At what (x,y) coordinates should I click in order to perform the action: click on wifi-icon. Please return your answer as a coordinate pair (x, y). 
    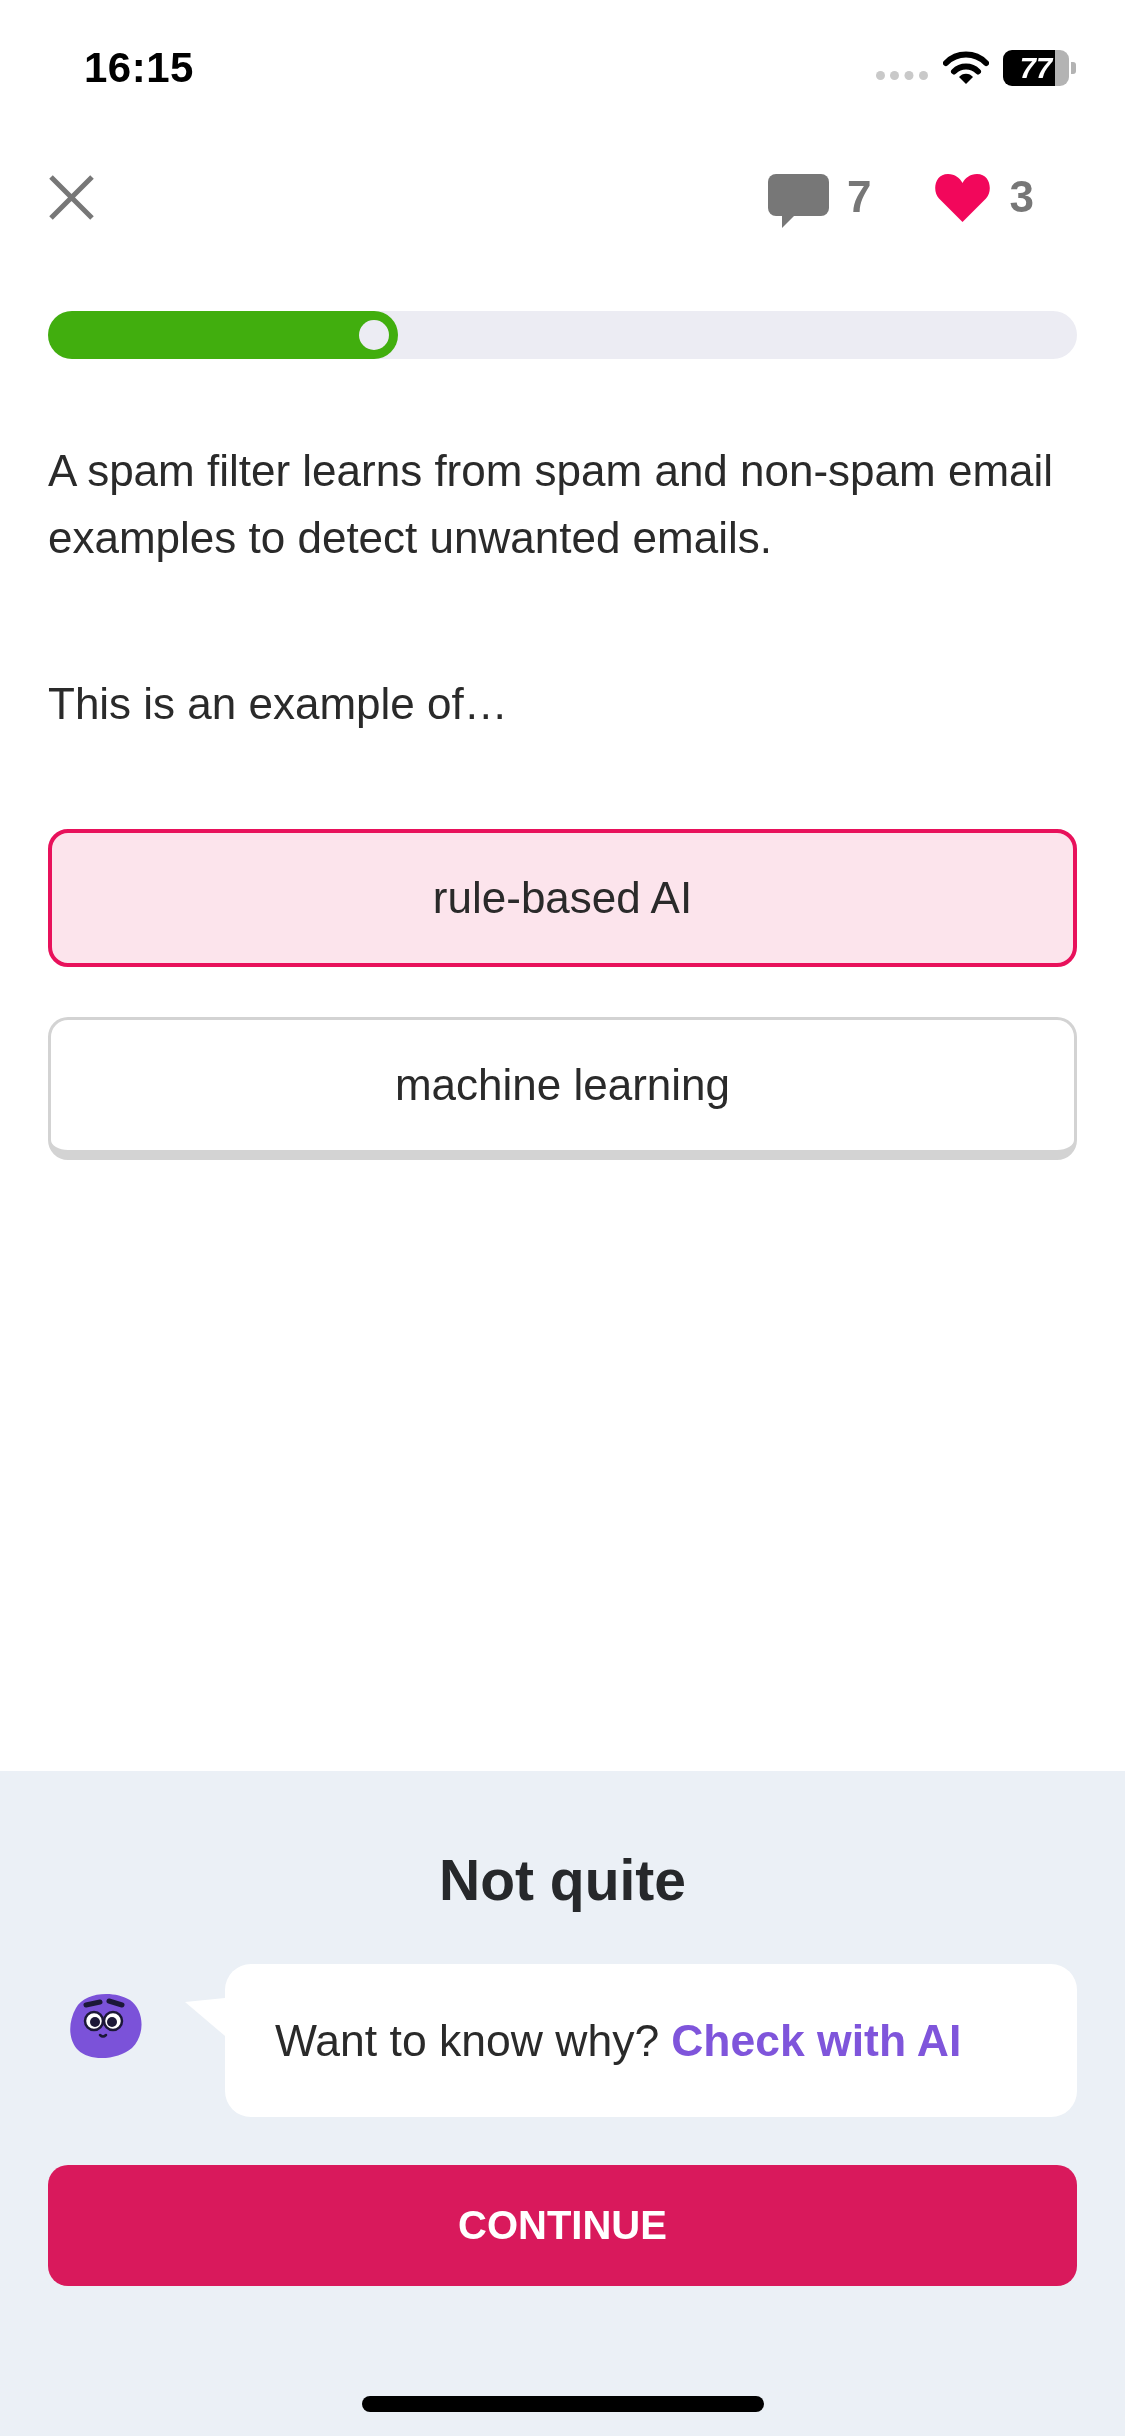
    Looking at the image, I should click on (966, 68).